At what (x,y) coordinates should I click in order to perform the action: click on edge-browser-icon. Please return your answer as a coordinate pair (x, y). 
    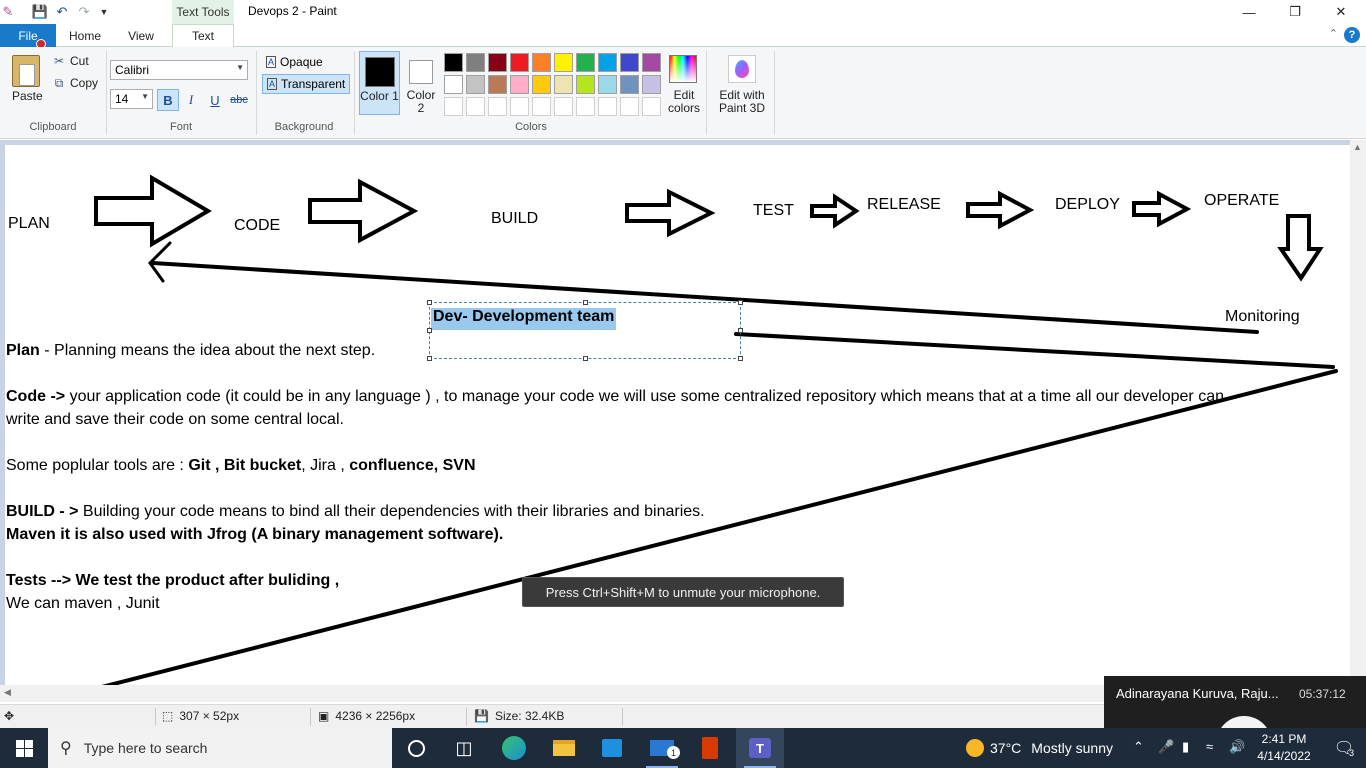
    Looking at the image, I should click on (514, 748).